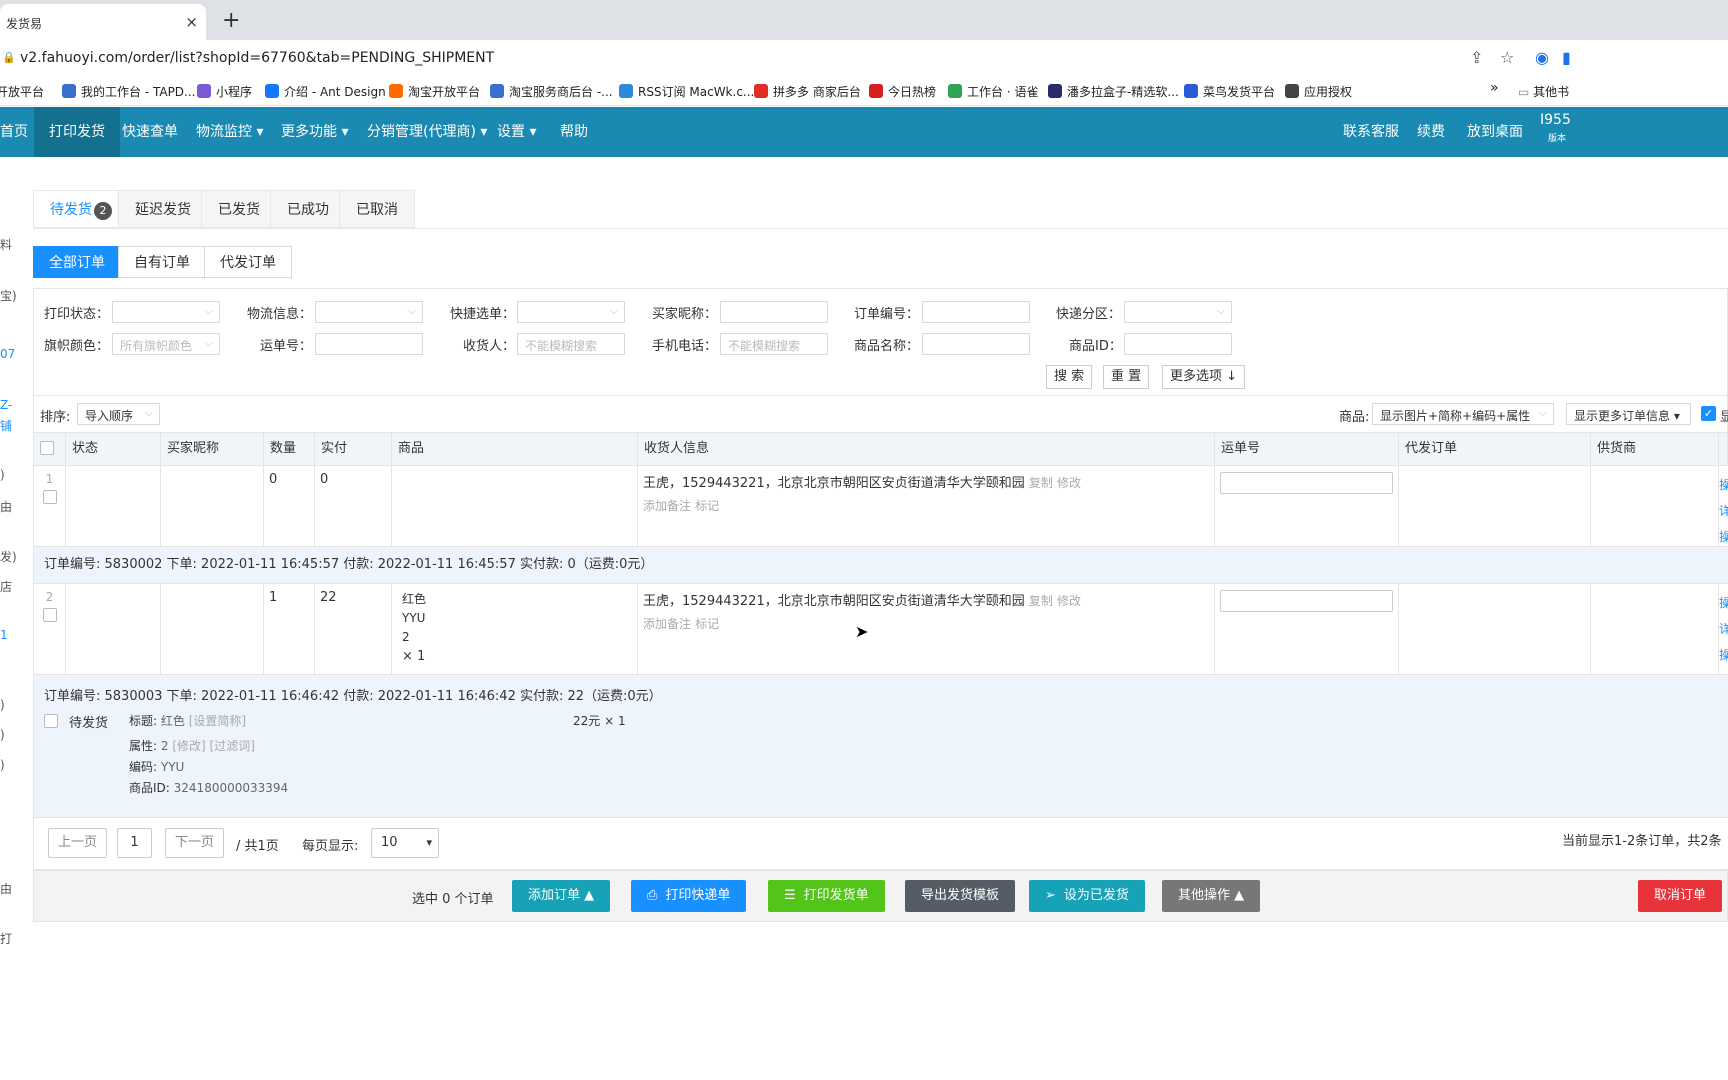 The width and height of the screenshot is (1728, 1080). I want to click on nav-help: 帮助, so click(574, 132).